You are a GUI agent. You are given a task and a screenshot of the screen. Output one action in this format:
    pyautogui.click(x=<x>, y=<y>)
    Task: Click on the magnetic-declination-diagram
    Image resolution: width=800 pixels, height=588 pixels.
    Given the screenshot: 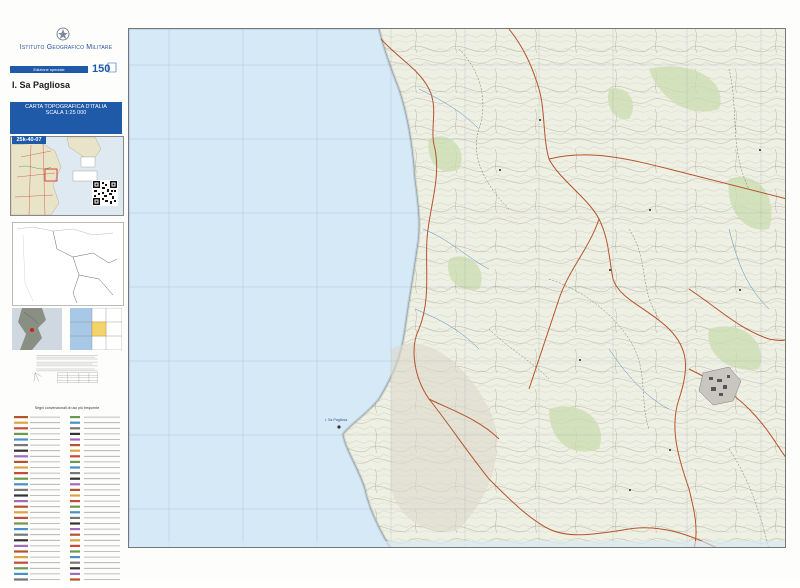 What is the action you would take?
    pyautogui.click(x=37, y=329)
    